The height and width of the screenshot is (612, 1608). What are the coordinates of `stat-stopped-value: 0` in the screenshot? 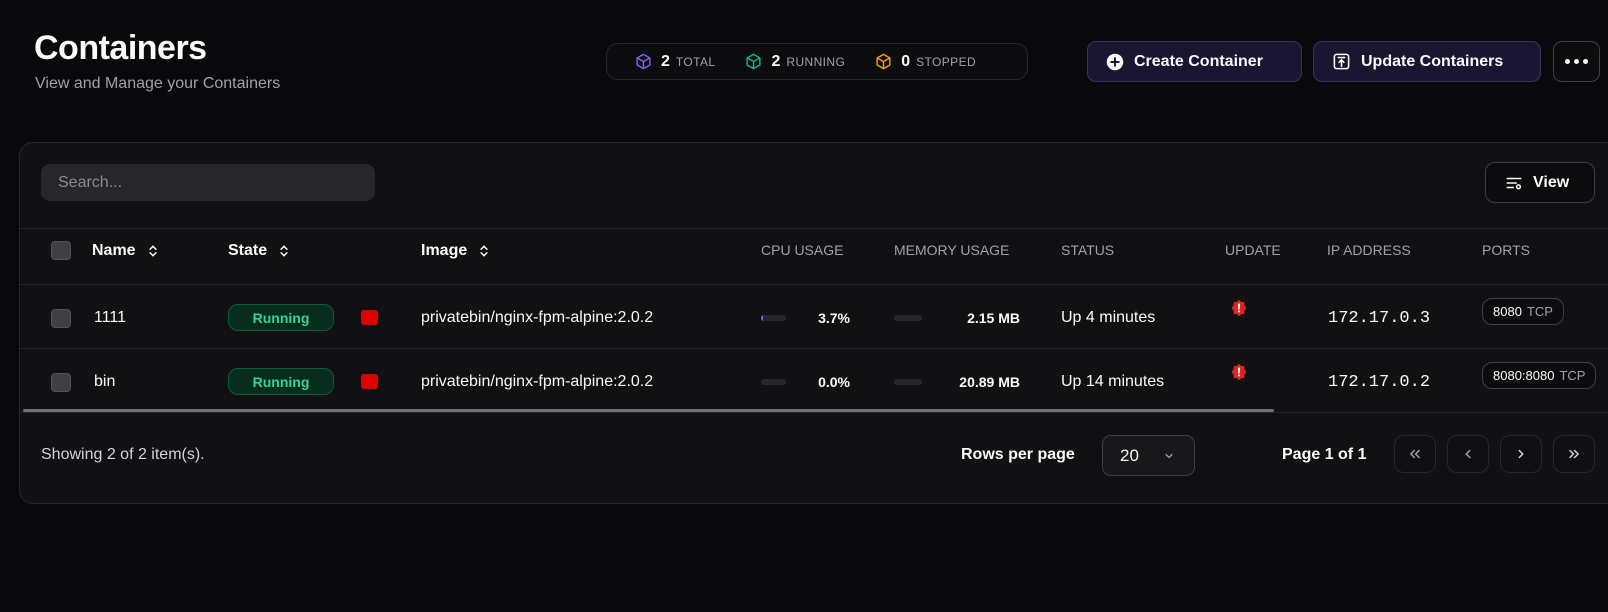 It's located at (906, 61).